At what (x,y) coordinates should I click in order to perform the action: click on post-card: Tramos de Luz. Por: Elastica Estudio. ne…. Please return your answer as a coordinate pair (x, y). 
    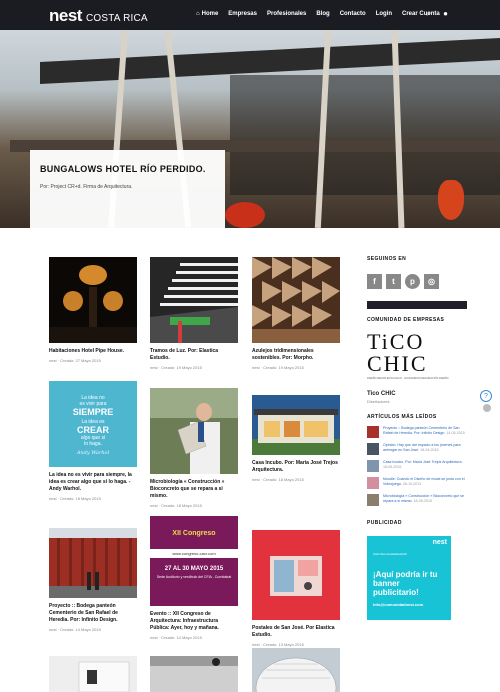
    Looking at the image, I should click on (194, 313).